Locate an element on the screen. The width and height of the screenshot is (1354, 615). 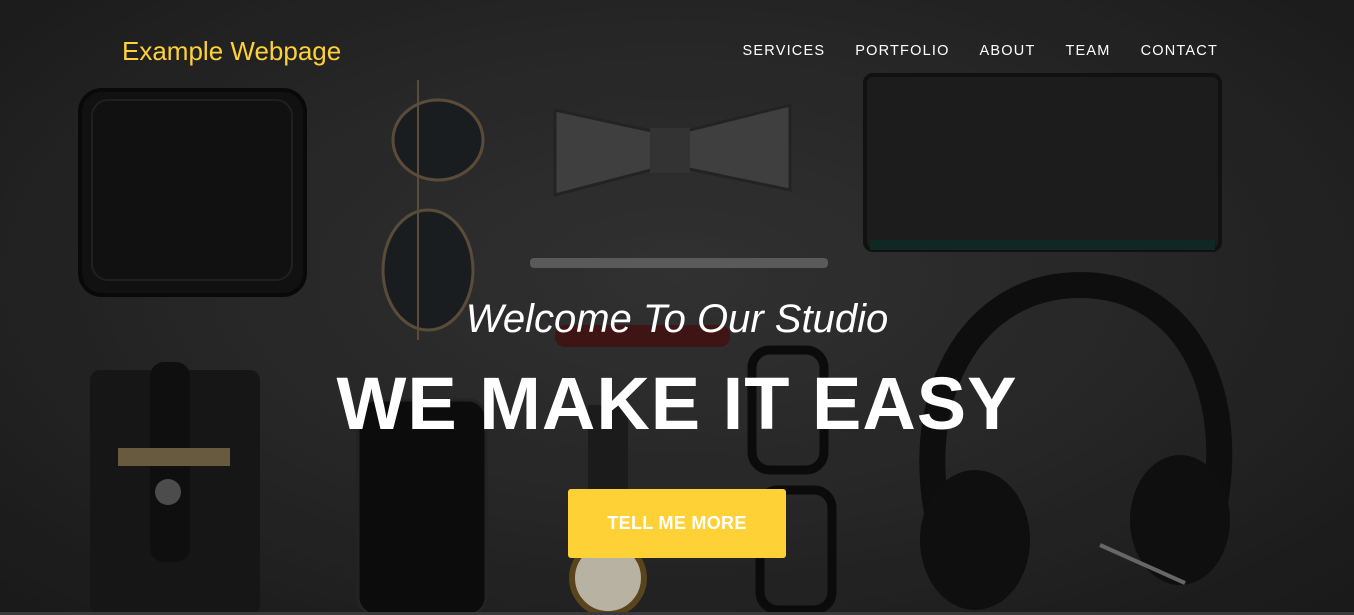
nav-item-portfolio: PORTFOLIO is located at coordinates (902, 51).